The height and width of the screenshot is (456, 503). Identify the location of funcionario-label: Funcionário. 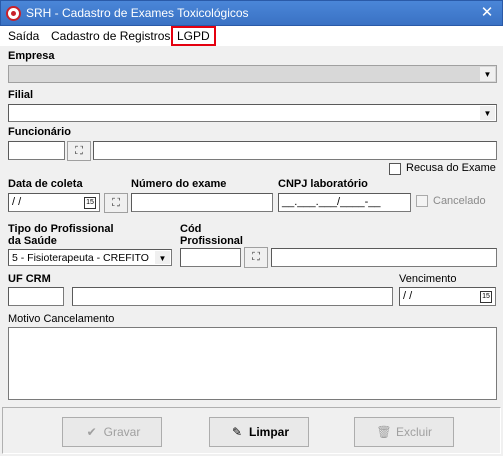
(39, 132).